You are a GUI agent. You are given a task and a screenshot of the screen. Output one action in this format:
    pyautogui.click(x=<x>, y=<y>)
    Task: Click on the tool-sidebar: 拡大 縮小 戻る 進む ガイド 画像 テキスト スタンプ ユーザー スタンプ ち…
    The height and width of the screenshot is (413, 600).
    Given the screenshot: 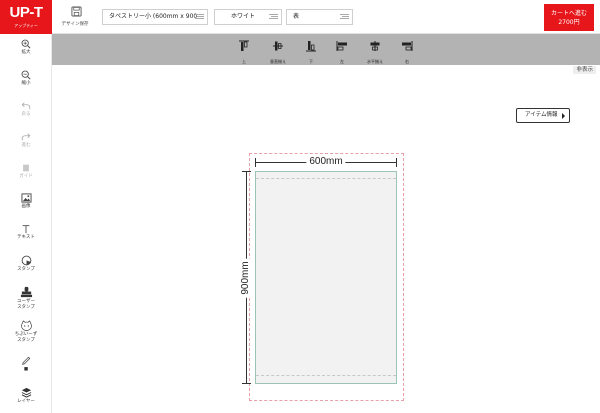 What is the action you would take?
    pyautogui.click(x=26, y=223)
    